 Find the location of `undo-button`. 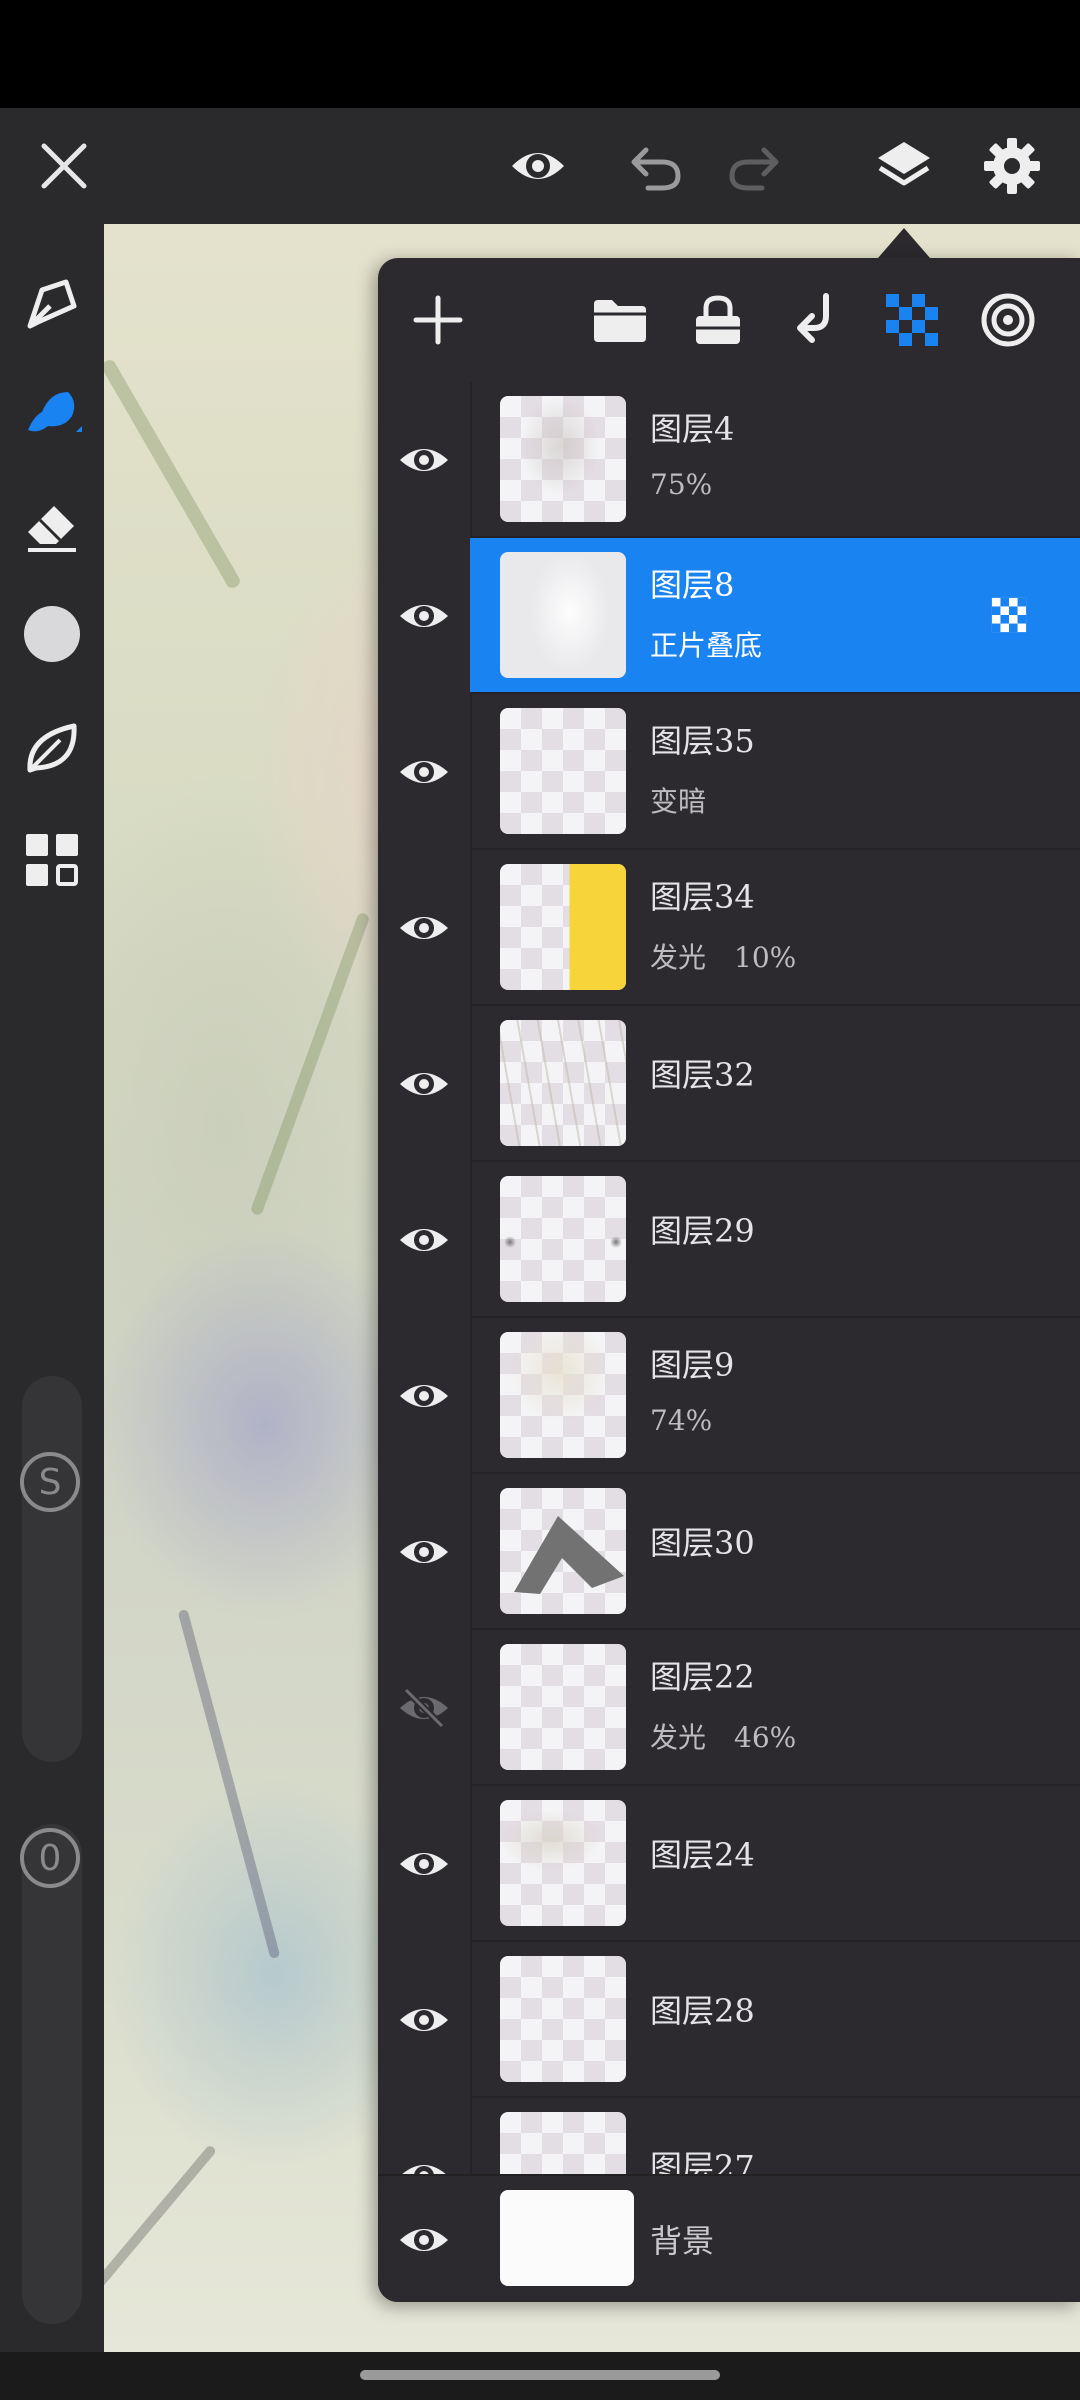

undo-button is located at coordinates (656, 166).